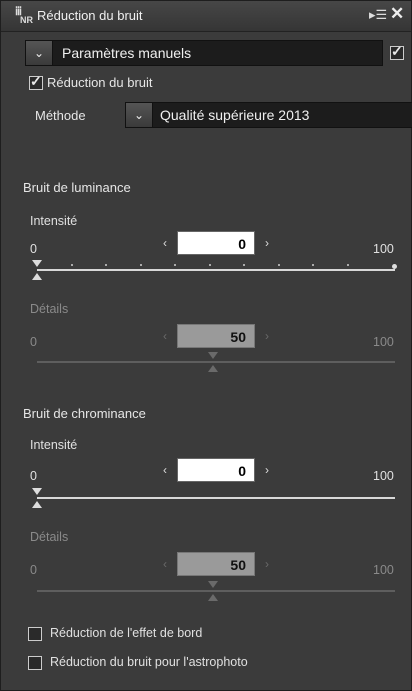 The image size is (412, 691). I want to click on chrominance-details-label: Détails, so click(49, 537).